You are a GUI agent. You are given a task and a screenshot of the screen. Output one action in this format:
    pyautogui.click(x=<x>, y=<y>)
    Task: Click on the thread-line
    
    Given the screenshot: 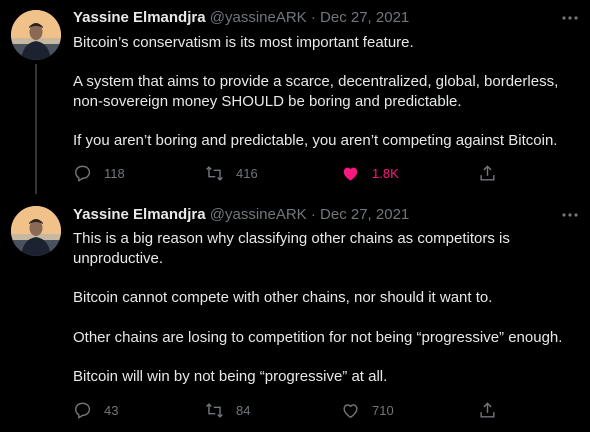 What is the action you would take?
    pyautogui.click(x=36, y=129)
    